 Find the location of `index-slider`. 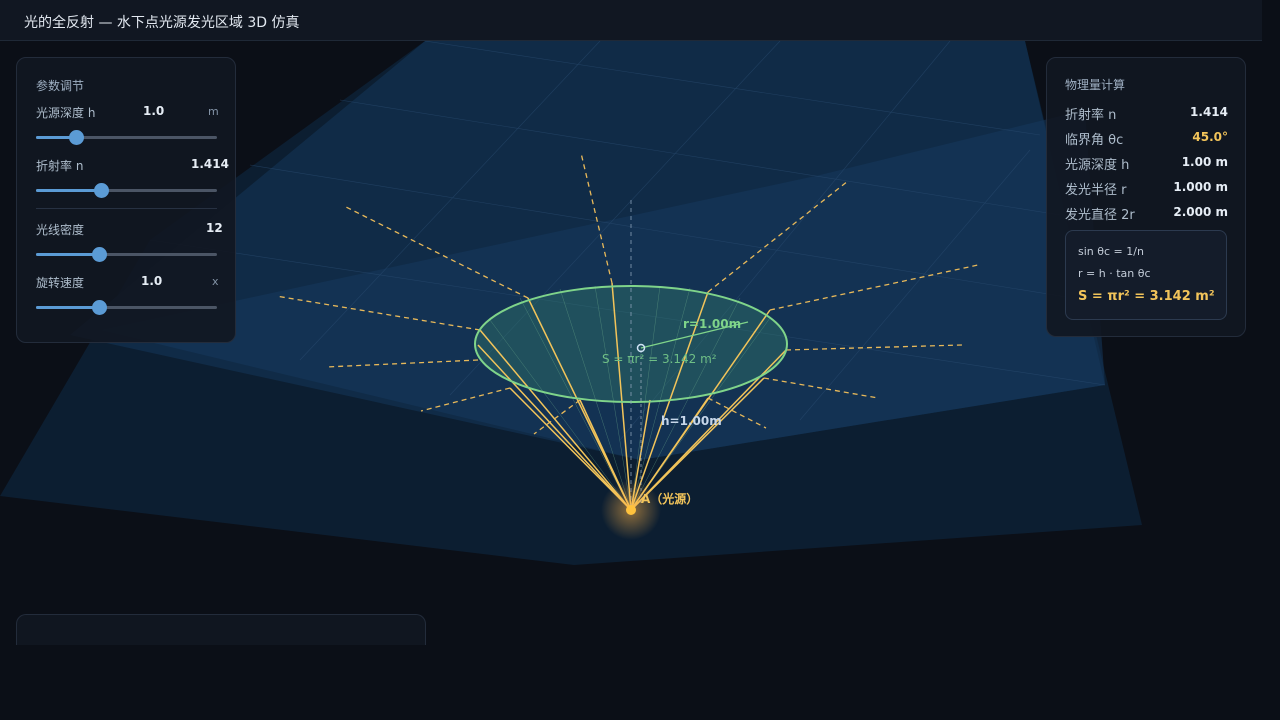

index-slider is located at coordinates (126, 190).